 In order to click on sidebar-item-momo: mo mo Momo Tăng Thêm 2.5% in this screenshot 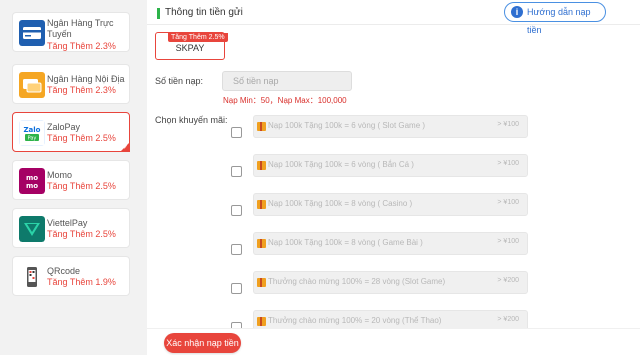, I will do `click(71, 180)`.